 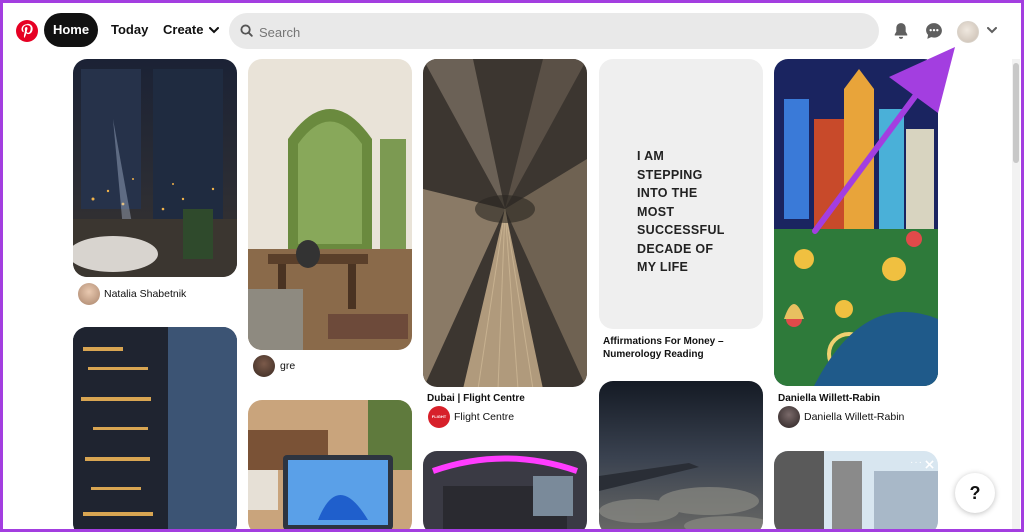 What do you see at coordinates (439, 427) in the screenshot?
I see `flight-centre-badge-label: FLIGHT CENTRE` at bounding box center [439, 427].